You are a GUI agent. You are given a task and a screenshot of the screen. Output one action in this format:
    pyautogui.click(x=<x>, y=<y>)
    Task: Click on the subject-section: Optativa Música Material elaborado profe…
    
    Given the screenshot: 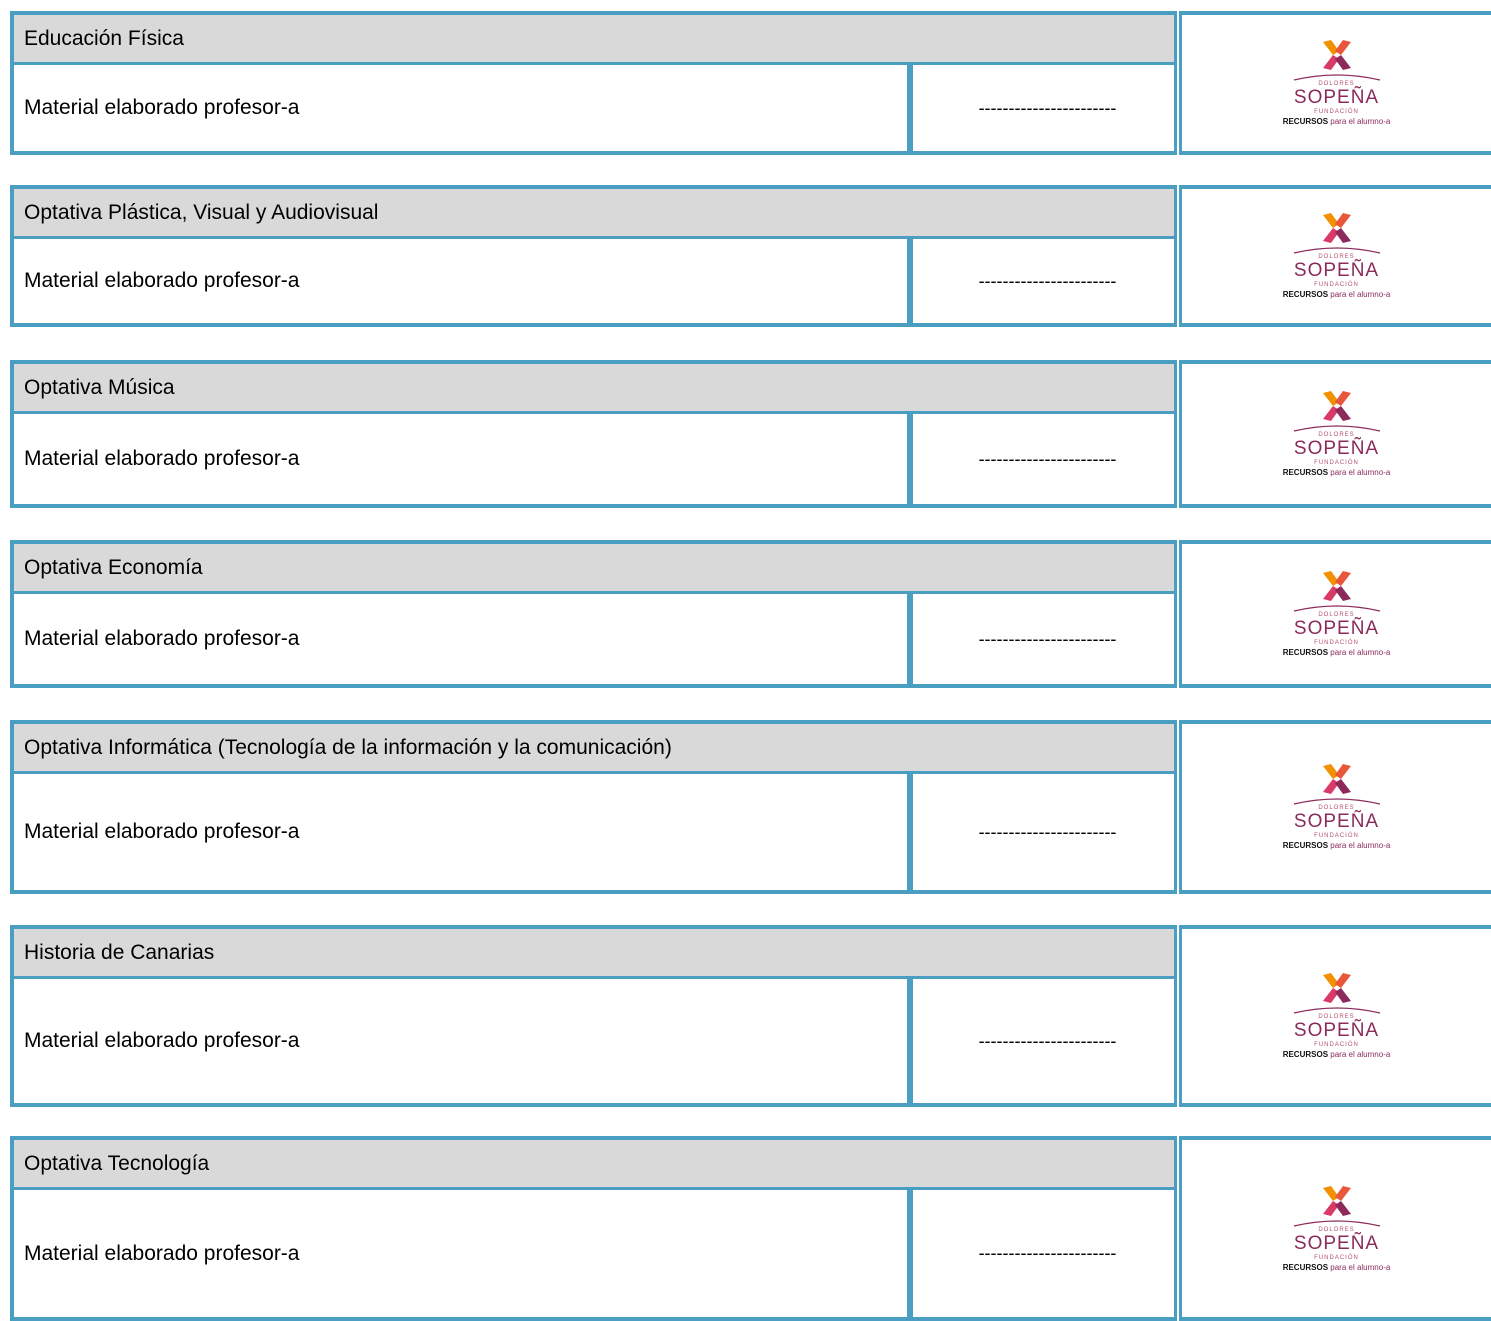 What is the action you would take?
    pyautogui.click(x=750, y=434)
    